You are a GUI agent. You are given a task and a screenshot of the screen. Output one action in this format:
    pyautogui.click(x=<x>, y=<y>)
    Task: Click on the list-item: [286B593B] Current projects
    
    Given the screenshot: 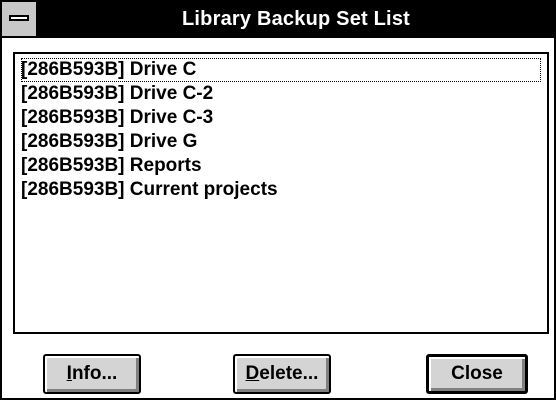 What is the action you would take?
    pyautogui.click(x=281, y=190)
    